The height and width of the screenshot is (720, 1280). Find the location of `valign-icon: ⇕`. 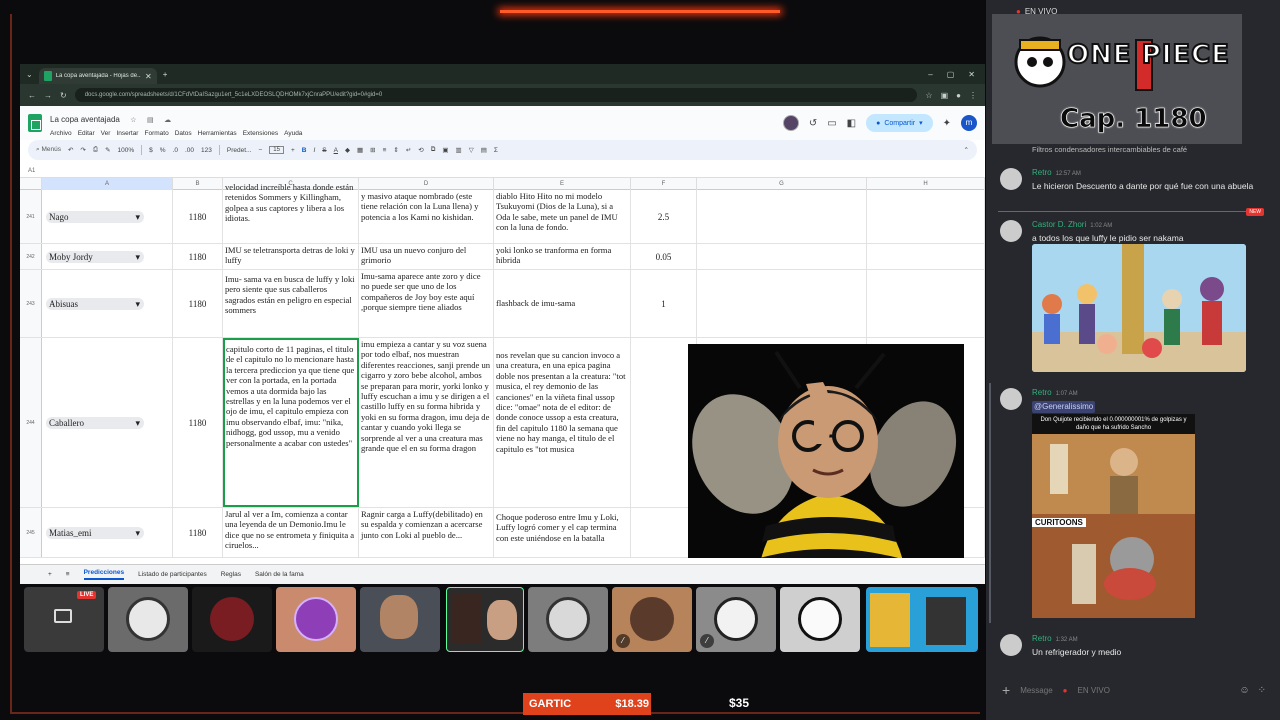

valign-icon: ⇕ is located at coordinates (395, 150).